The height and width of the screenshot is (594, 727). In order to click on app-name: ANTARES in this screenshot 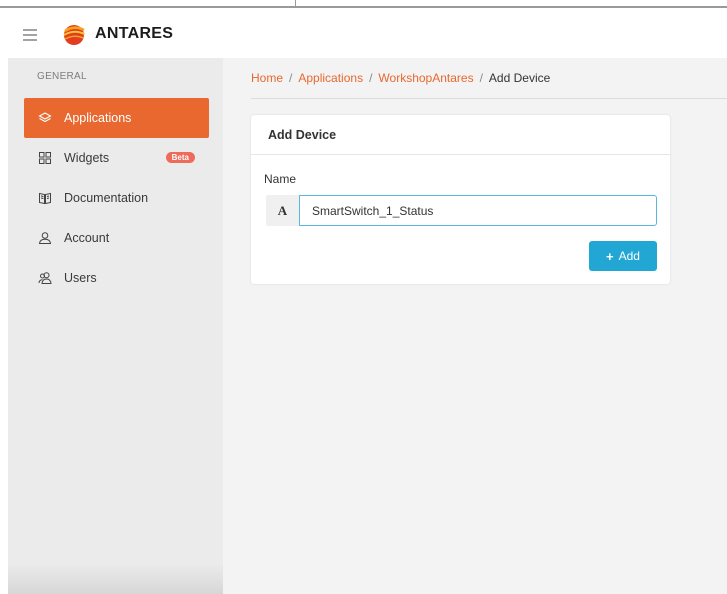, I will do `click(134, 33)`.